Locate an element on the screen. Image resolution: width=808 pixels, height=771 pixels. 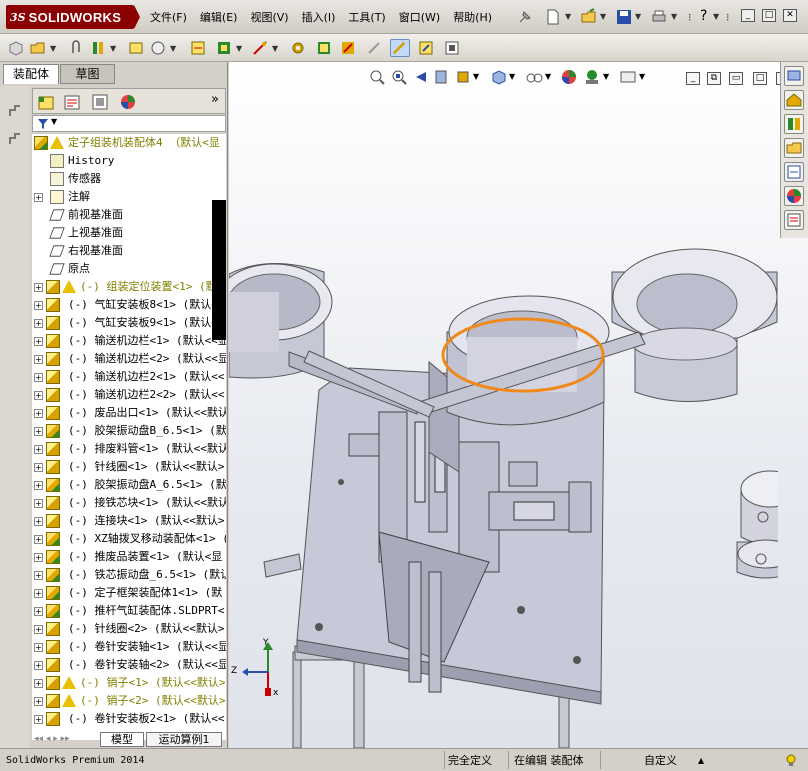
tree-row: History is located at coordinates (129, 161).